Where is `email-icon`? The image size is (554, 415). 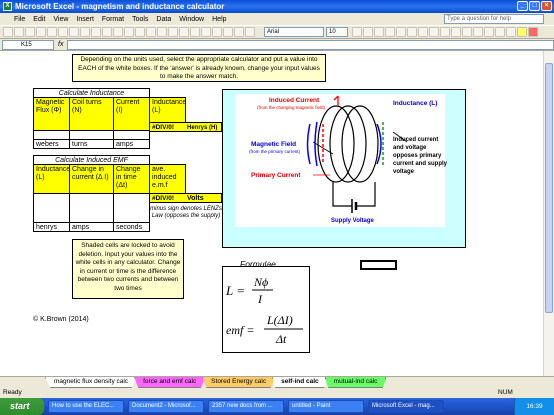
email-icon is located at coordinates (52, 32).